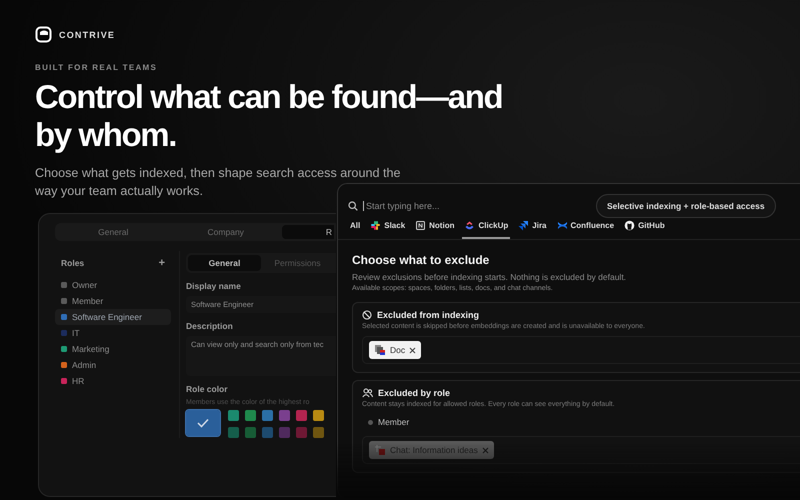  What do you see at coordinates (72, 263) in the screenshot?
I see `roles-title: Roles` at bounding box center [72, 263].